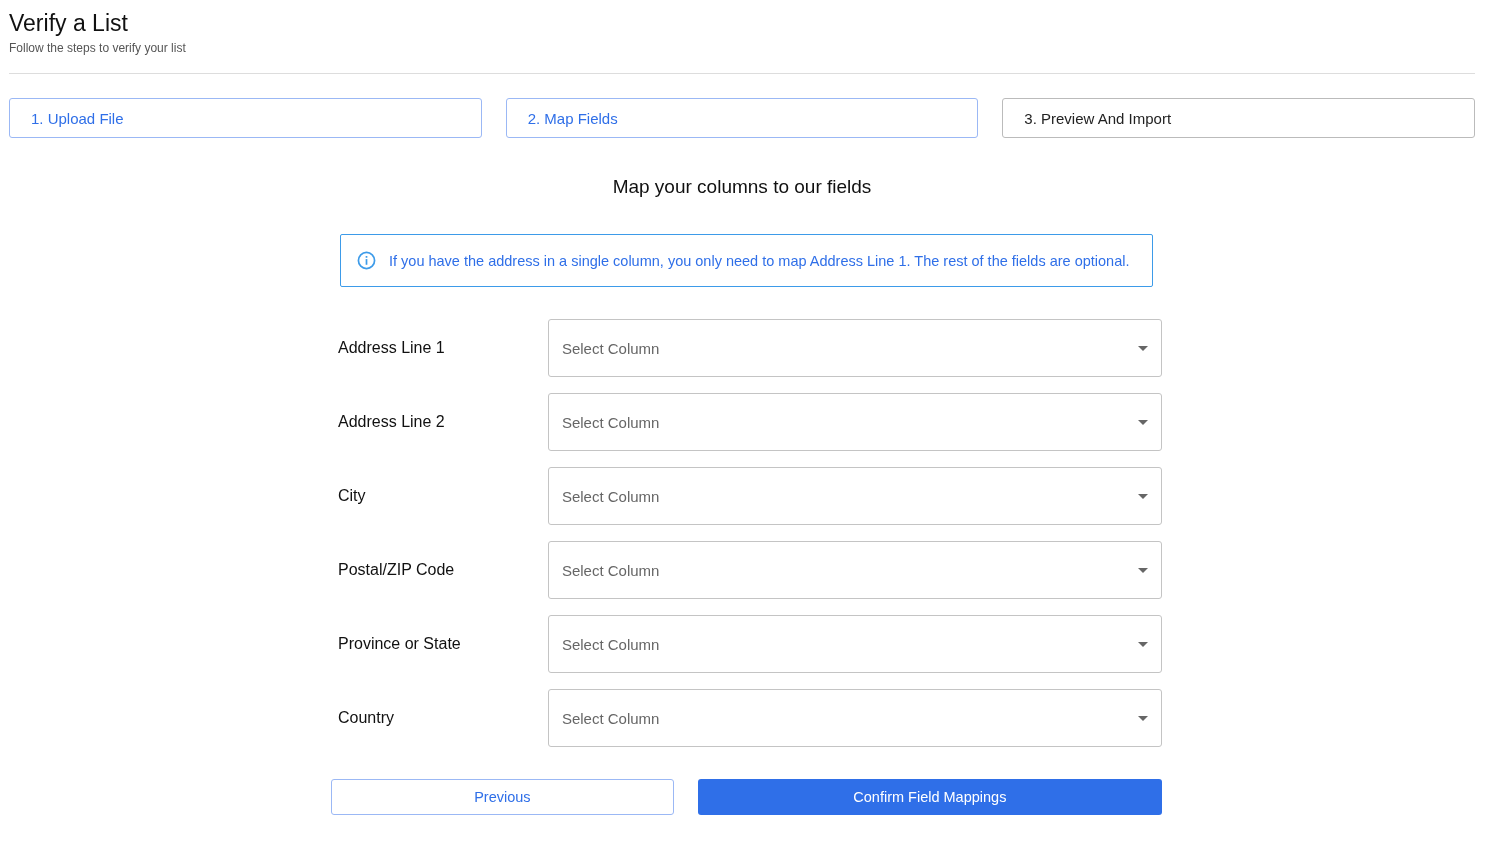 The image size is (1507, 842). Describe the element at coordinates (392, 422) in the screenshot. I see `field-label: Address Line 2` at that location.